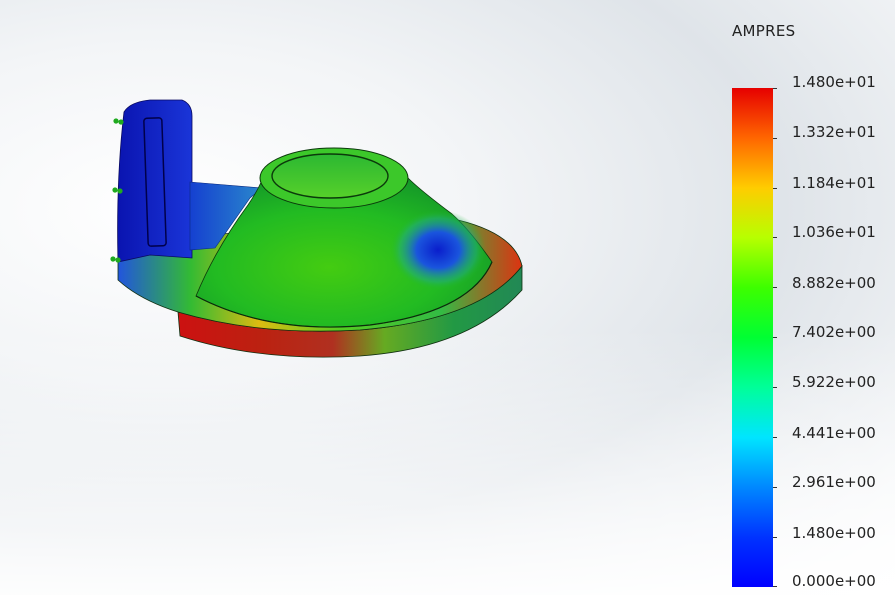  Describe the element at coordinates (752, 337) in the screenshot. I see `color-scale-bar` at that location.